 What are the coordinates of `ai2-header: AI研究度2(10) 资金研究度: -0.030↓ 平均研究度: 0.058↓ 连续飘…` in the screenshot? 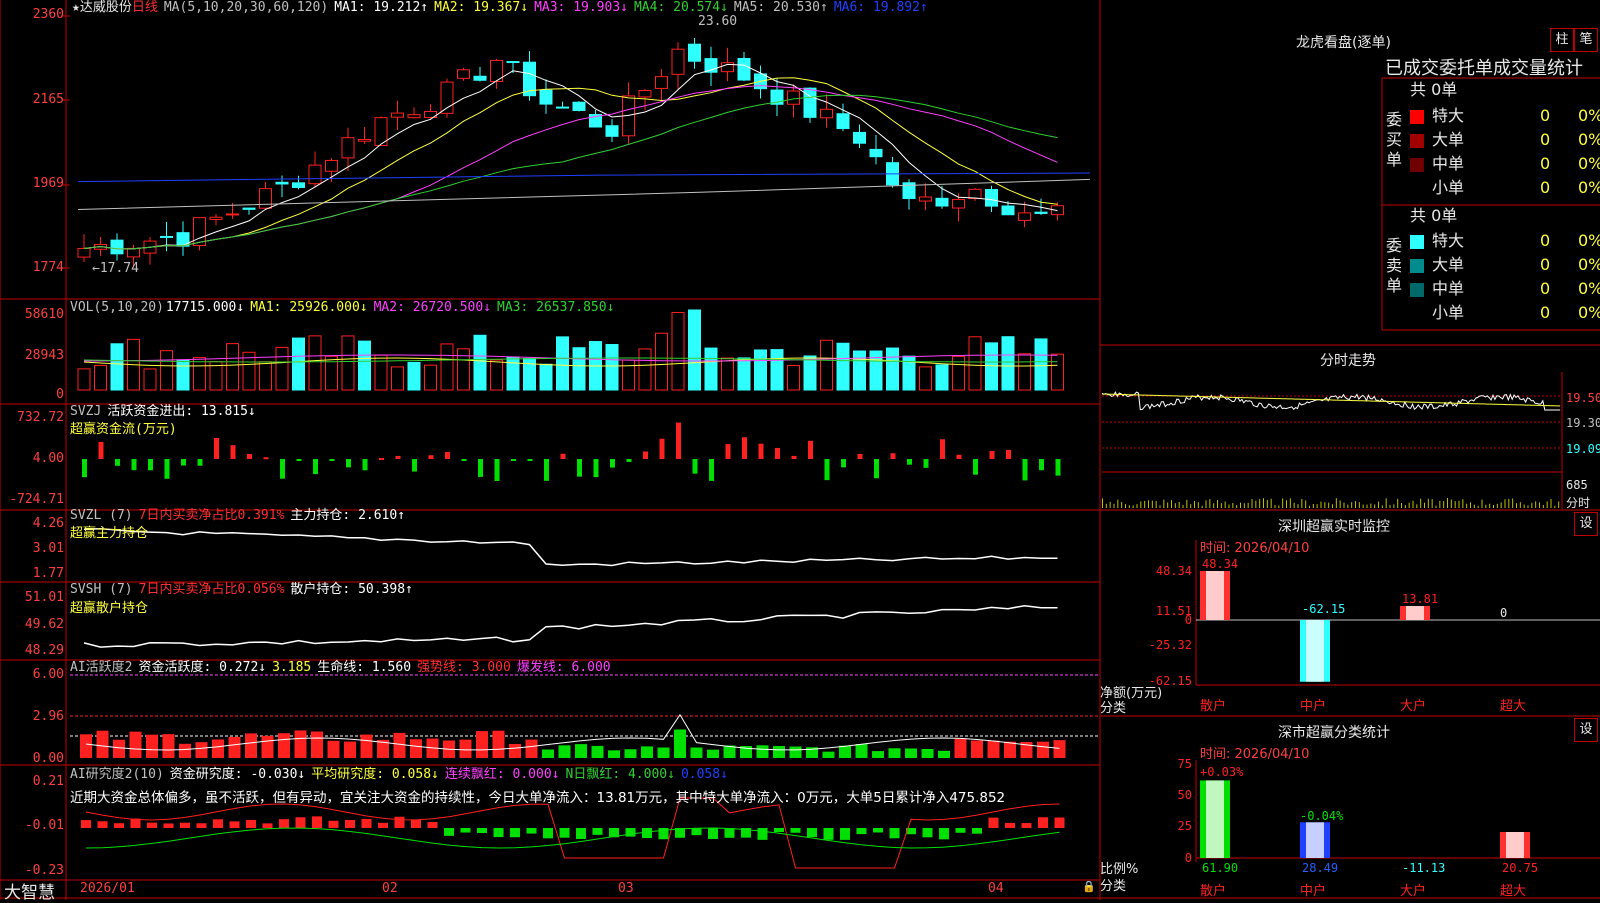 It's located at (402, 775).